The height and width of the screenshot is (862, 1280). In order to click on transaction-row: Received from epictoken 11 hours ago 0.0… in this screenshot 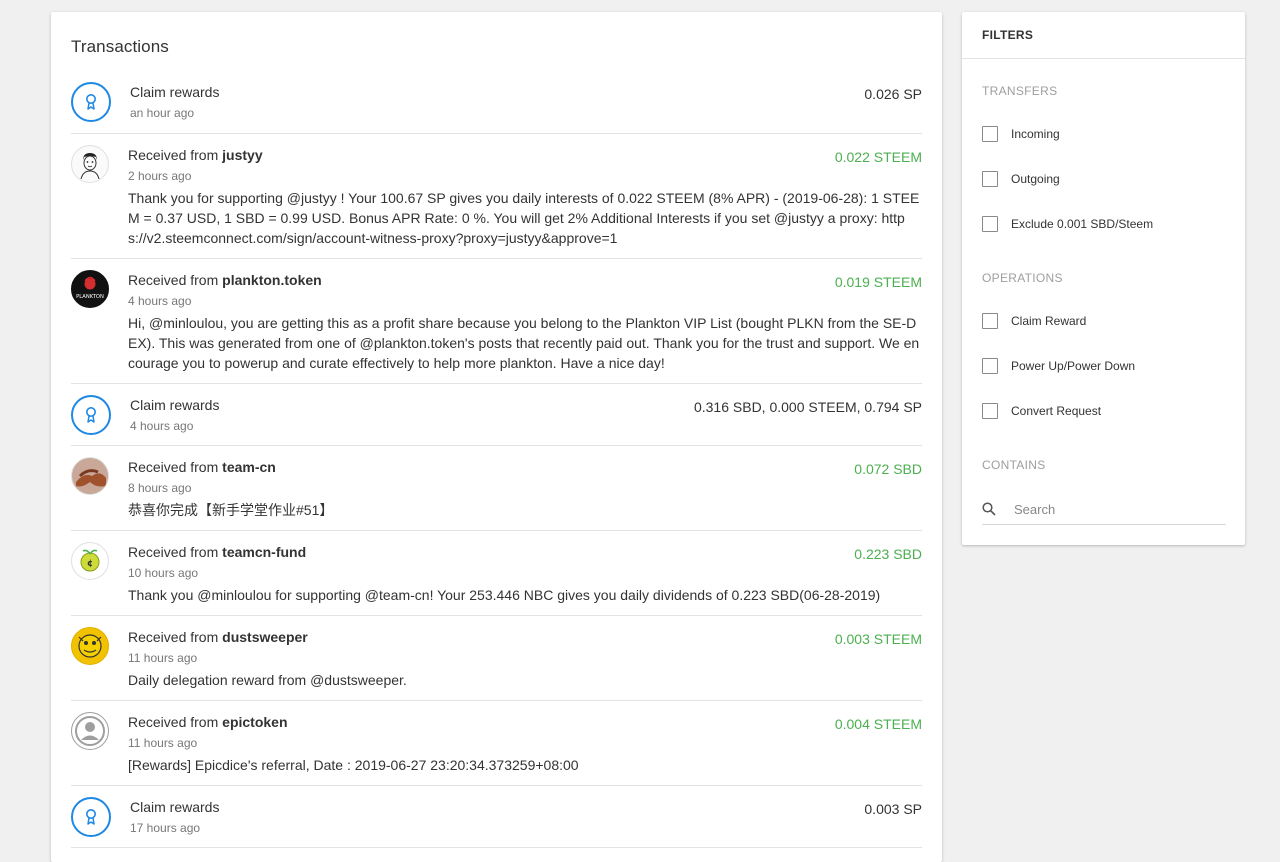, I will do `click(496, 743)`.